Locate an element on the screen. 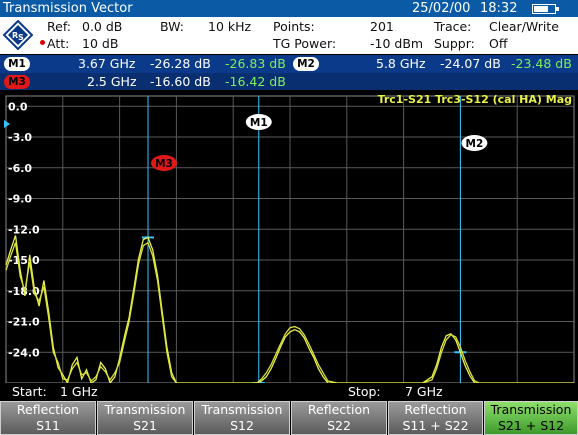 This screenshot has width=578, height=435. ref-value: 0.0 dB is located at coordinates (102, 26).